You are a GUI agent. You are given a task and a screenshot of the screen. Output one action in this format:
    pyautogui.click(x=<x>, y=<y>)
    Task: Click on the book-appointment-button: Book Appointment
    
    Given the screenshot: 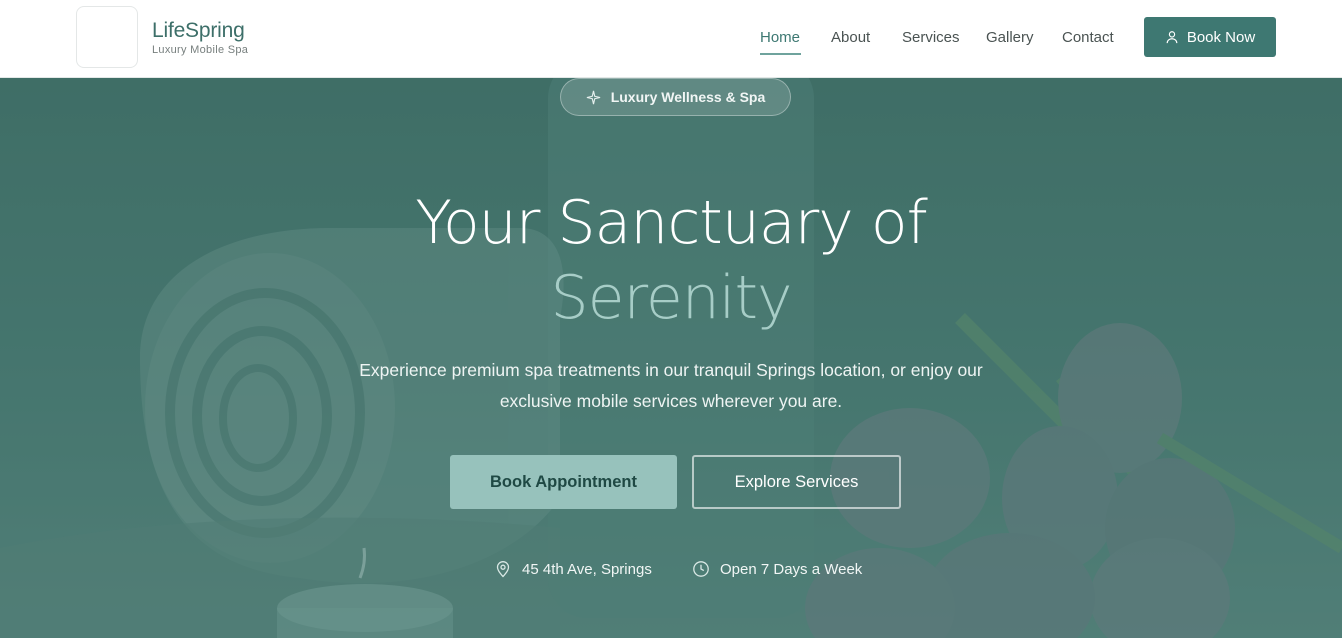 What is the action you would take?
    pyautogui.click(x=563, y=482)
    